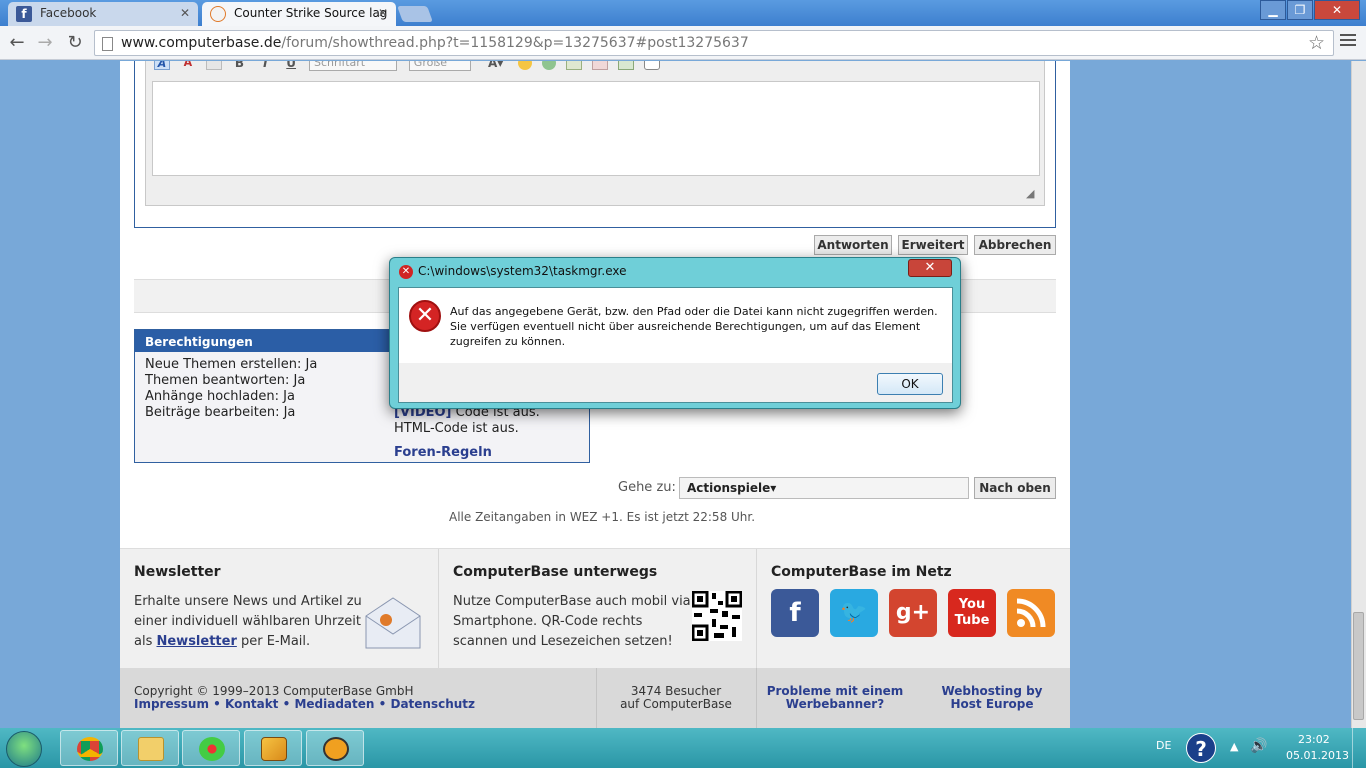 The height and width of the screenshot is (768, 1366). Describe the element at coordinates (599, 65) in the screenshot. I see `image-icon` at that location.